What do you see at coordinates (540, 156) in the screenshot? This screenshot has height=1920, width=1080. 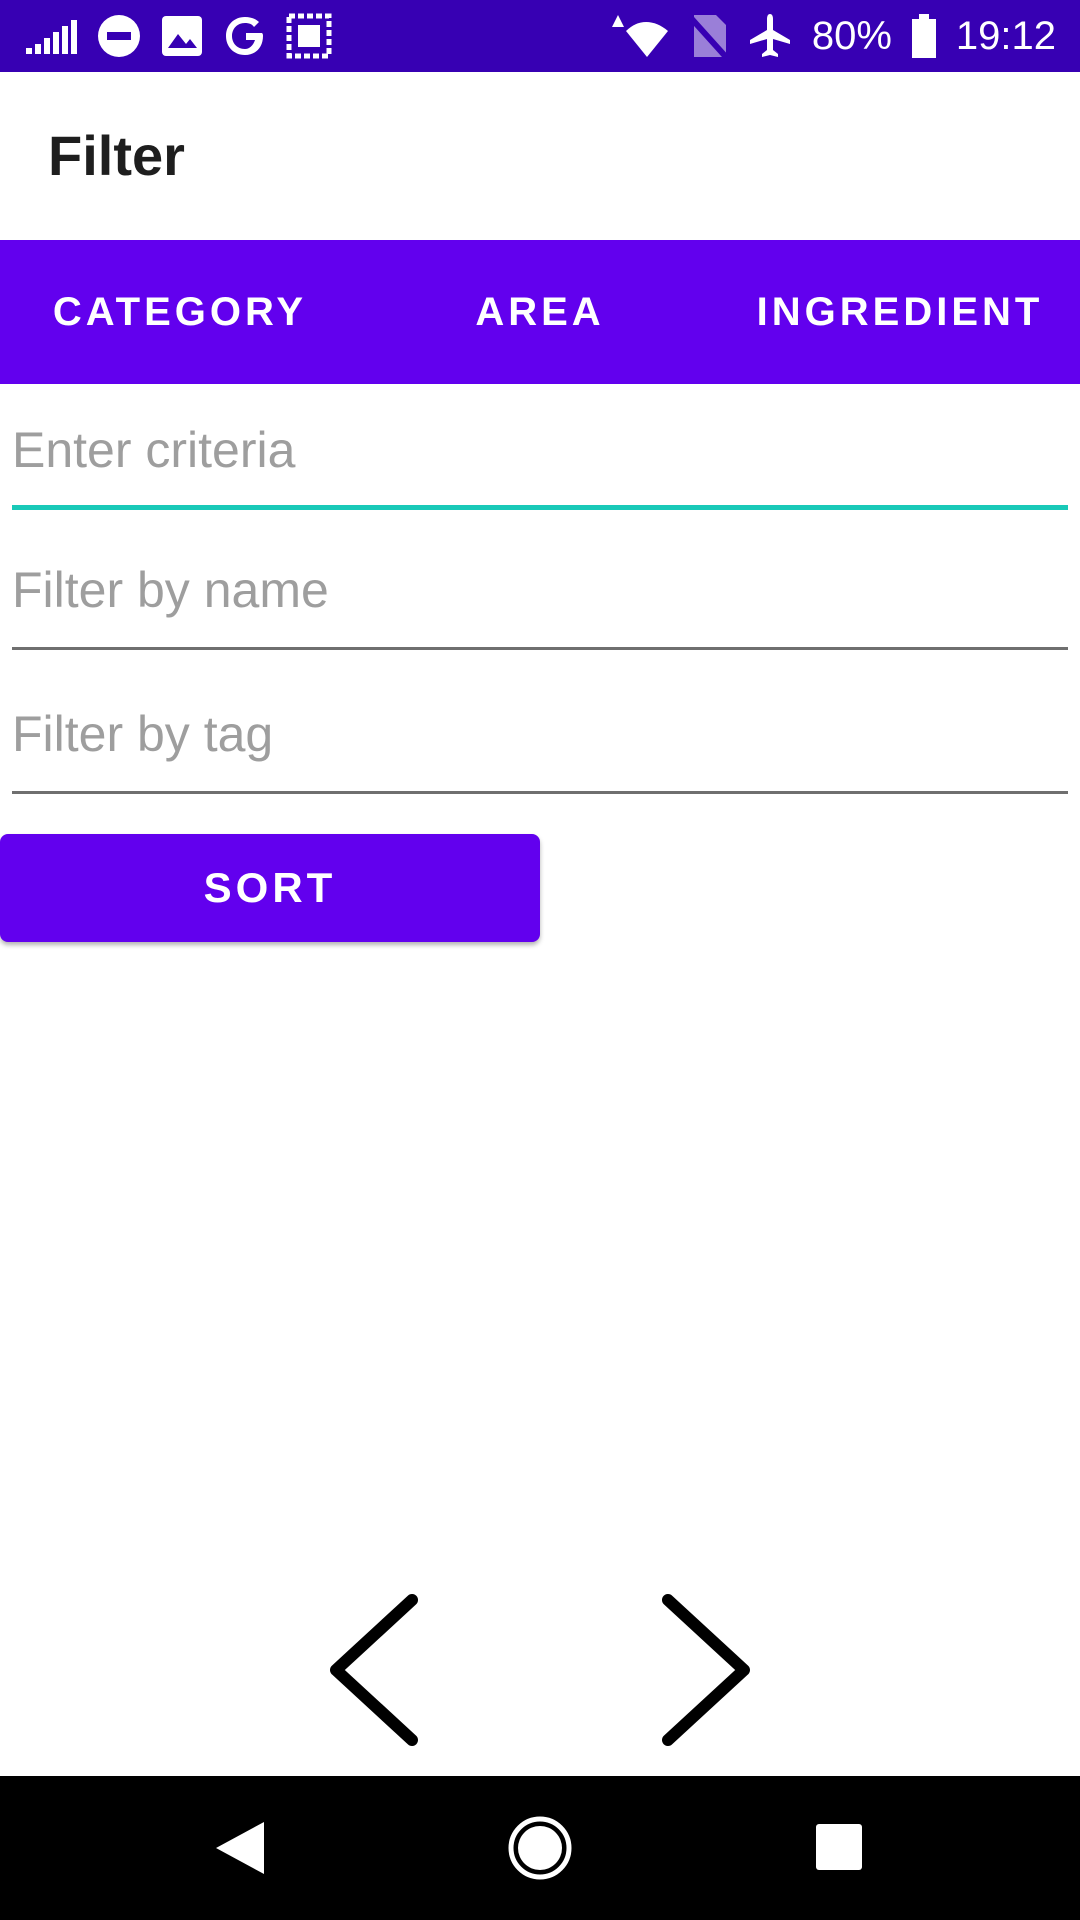 I see `app-bar: Filter` at bounding box center [540, 156].